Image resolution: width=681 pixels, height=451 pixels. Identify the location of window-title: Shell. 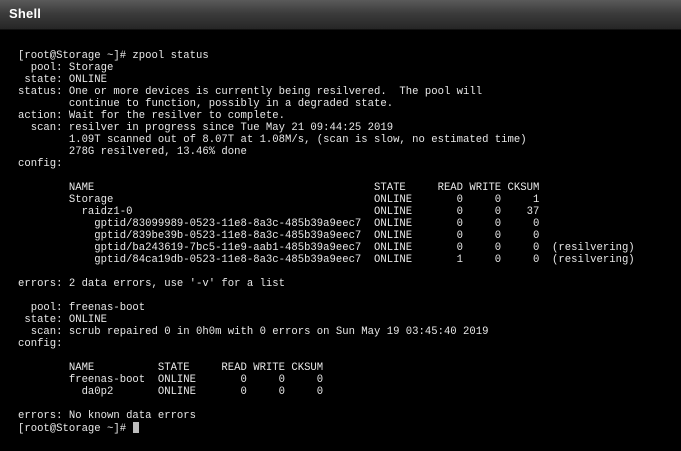
(25, 13).